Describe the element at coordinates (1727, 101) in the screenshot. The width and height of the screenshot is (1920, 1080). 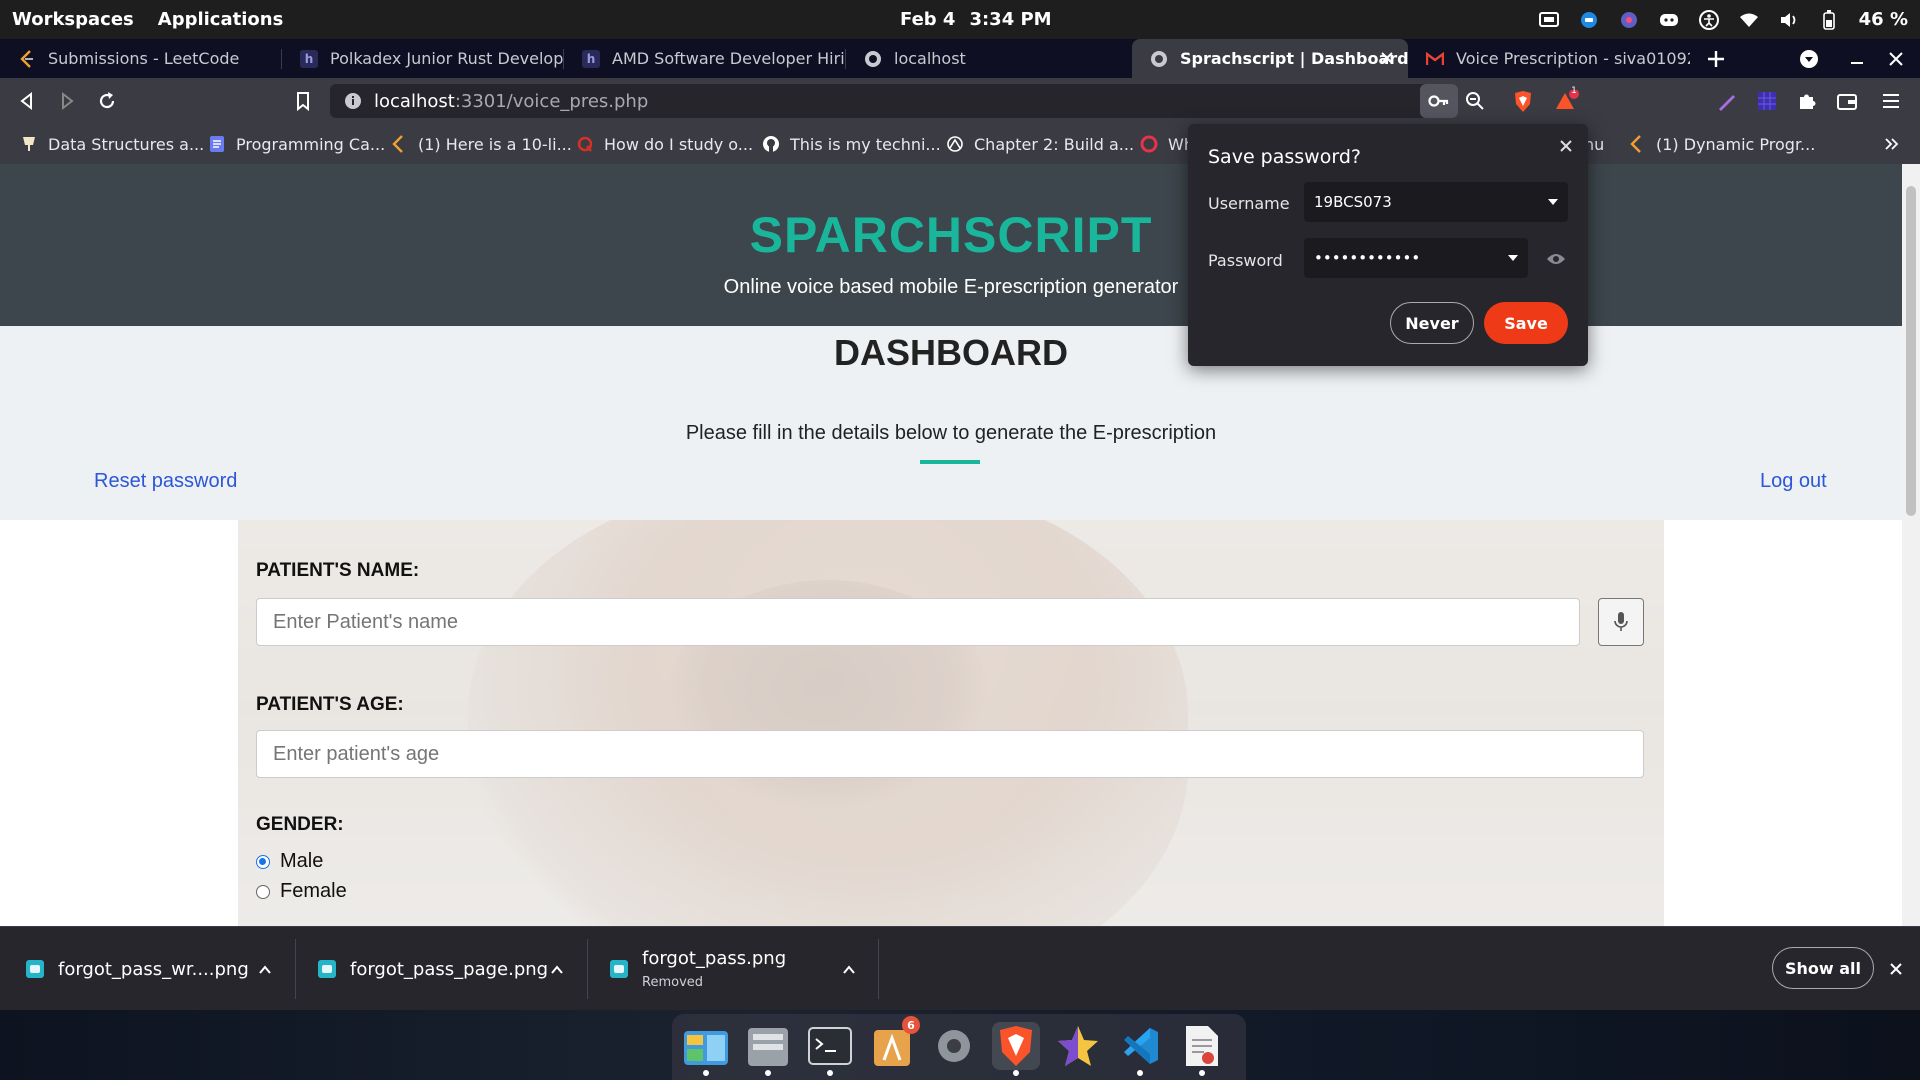
I see `pen-extension-icon` at that location.